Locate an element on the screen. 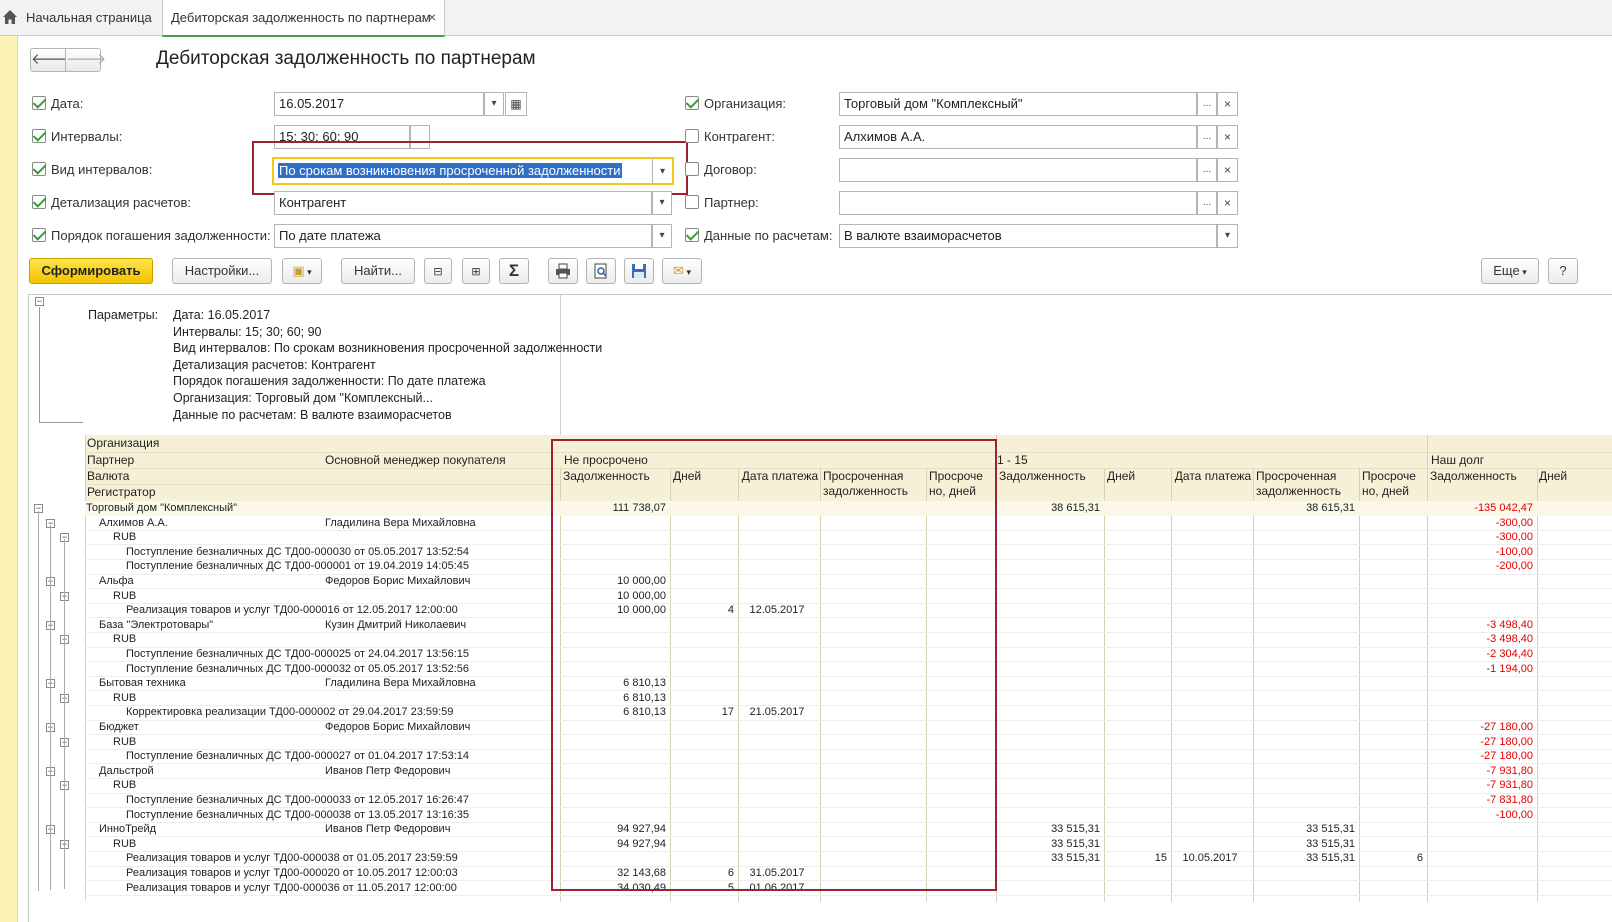  send-email-button: ✉ ▾ is located at coordinates (682, 271).